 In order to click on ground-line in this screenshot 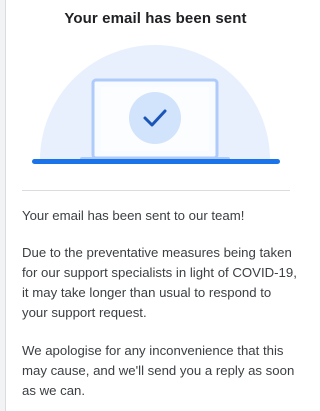, I will do `click(156, 161)`.